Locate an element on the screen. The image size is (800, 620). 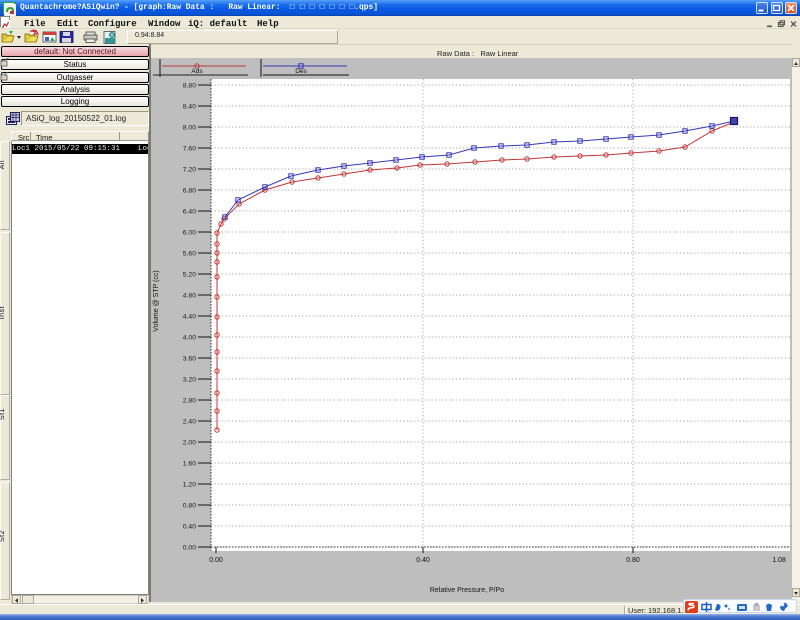
svg-text: 5.60 is located at coordinates (189, 254).